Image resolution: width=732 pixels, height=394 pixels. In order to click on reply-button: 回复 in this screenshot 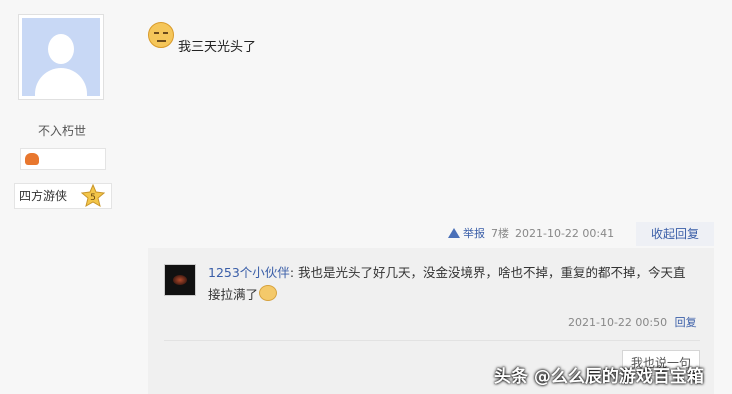, I will do `click(686, 322)`.